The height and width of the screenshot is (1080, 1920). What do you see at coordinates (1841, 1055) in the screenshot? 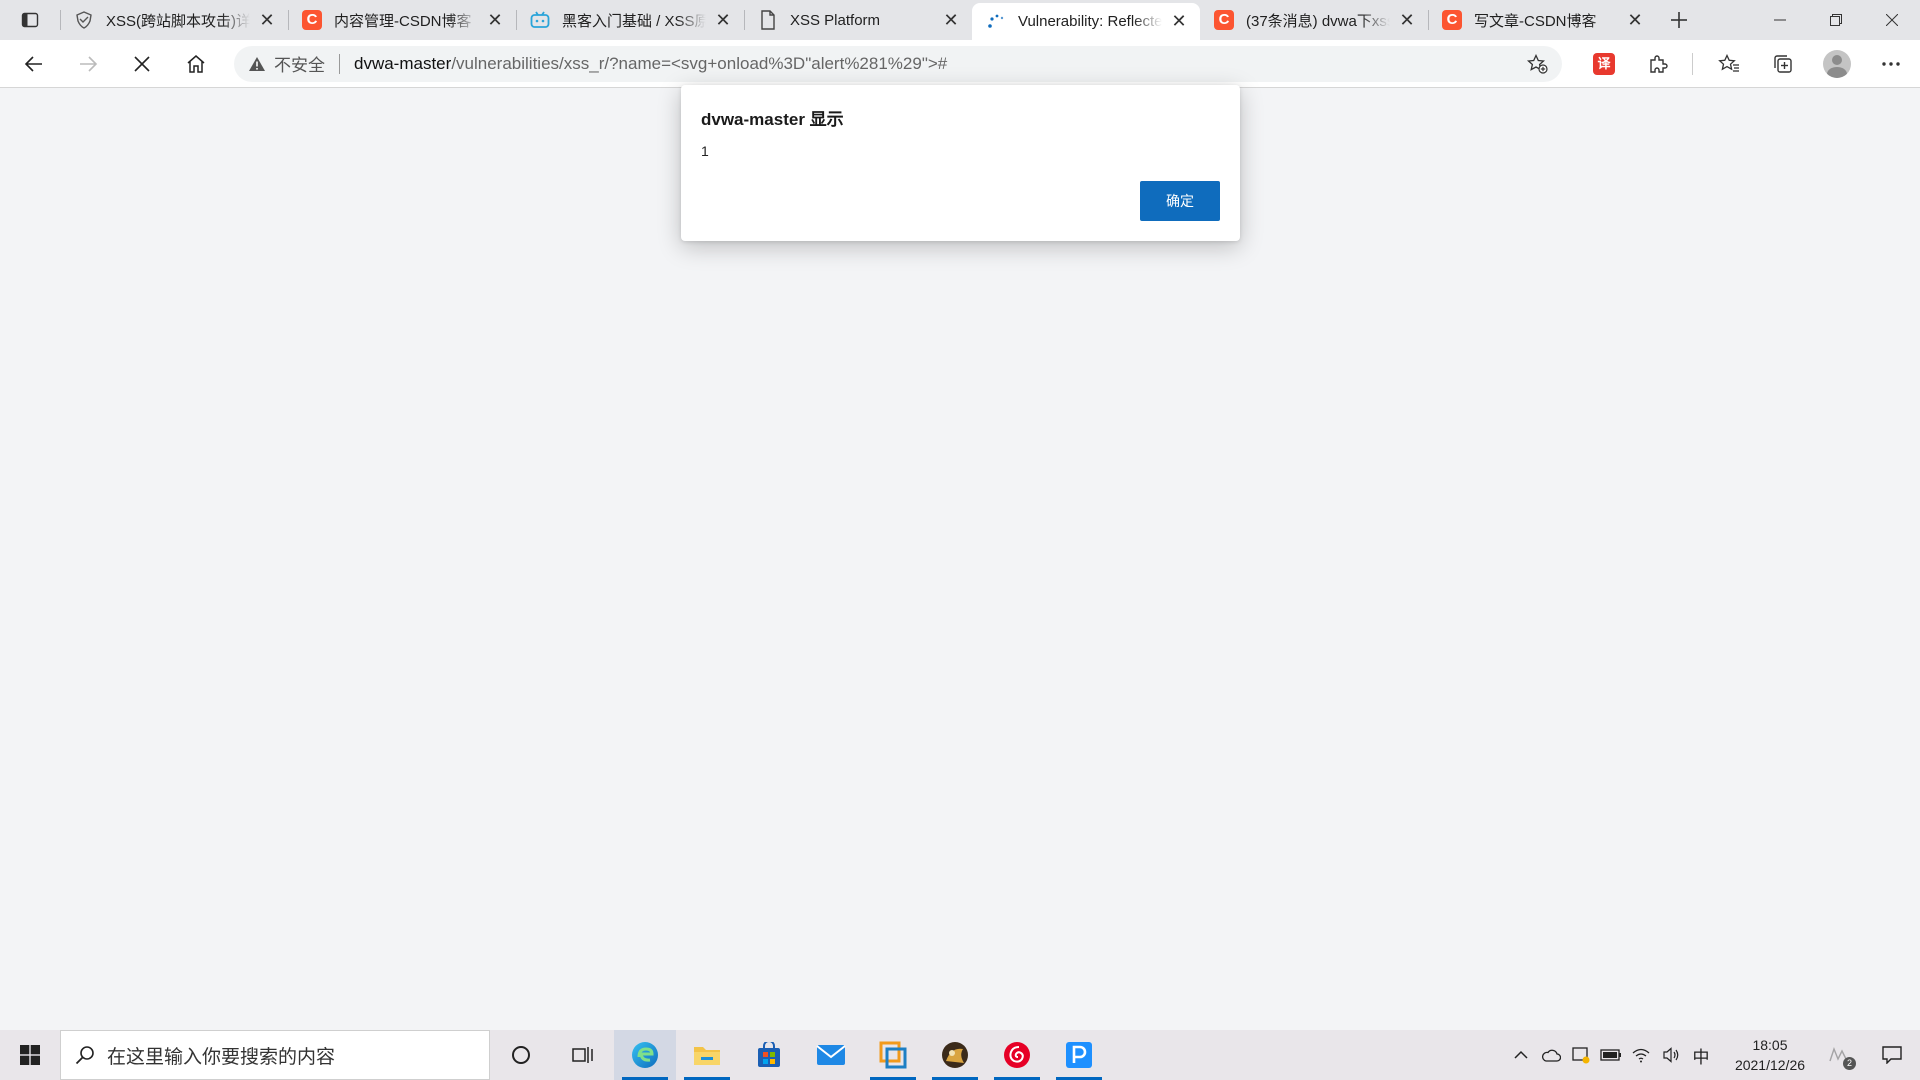
I see `ink-workspace-button: 2` at bounding box center [1841, 1055].